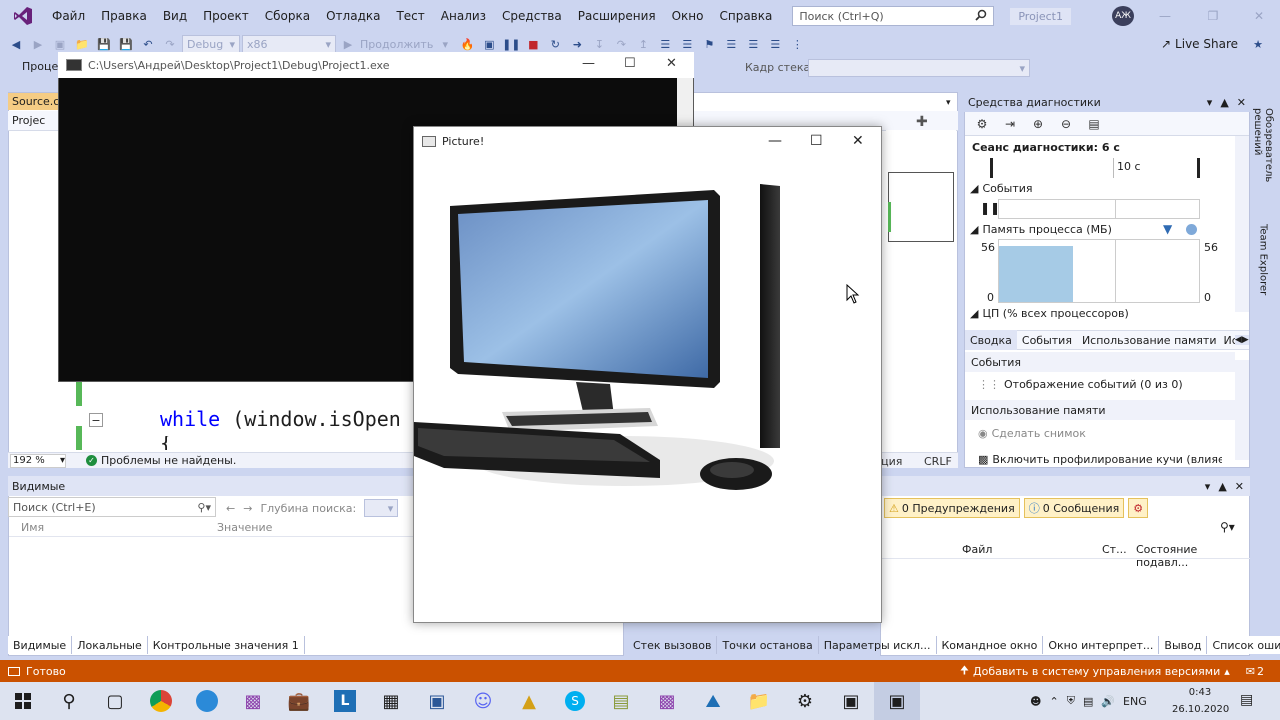 Image resolution: width=1280 pixels, height=720 pixels. Describe the element at coordinates (1200, 701) in the screenshot. I see `clock: 0:43 26.10.2020` at that location.